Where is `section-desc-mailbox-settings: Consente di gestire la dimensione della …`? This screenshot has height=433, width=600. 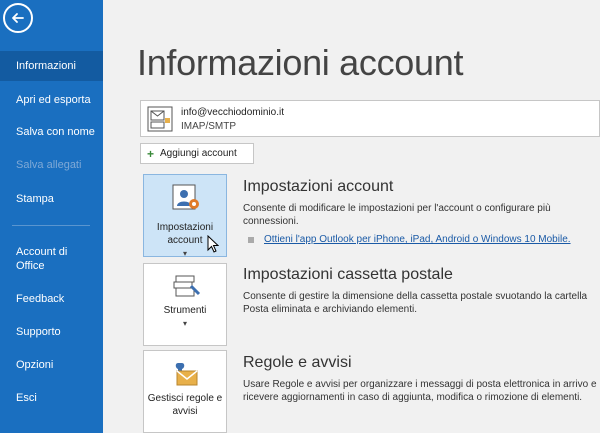 section-desc-mailbox-settings: Consente di gestire la dimensione della … is located at coordinates (415, 303).